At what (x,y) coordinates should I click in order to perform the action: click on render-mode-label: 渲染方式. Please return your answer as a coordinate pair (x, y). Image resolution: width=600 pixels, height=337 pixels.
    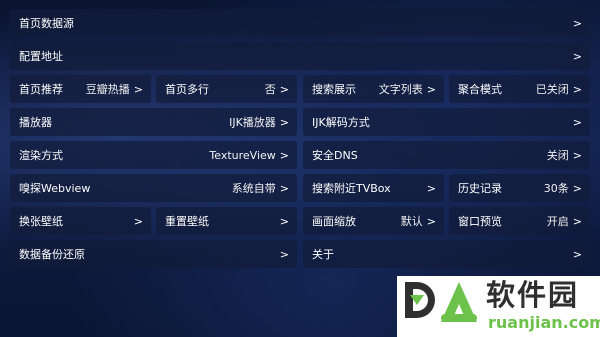
    Looking at the image, I should click on (41, 155).